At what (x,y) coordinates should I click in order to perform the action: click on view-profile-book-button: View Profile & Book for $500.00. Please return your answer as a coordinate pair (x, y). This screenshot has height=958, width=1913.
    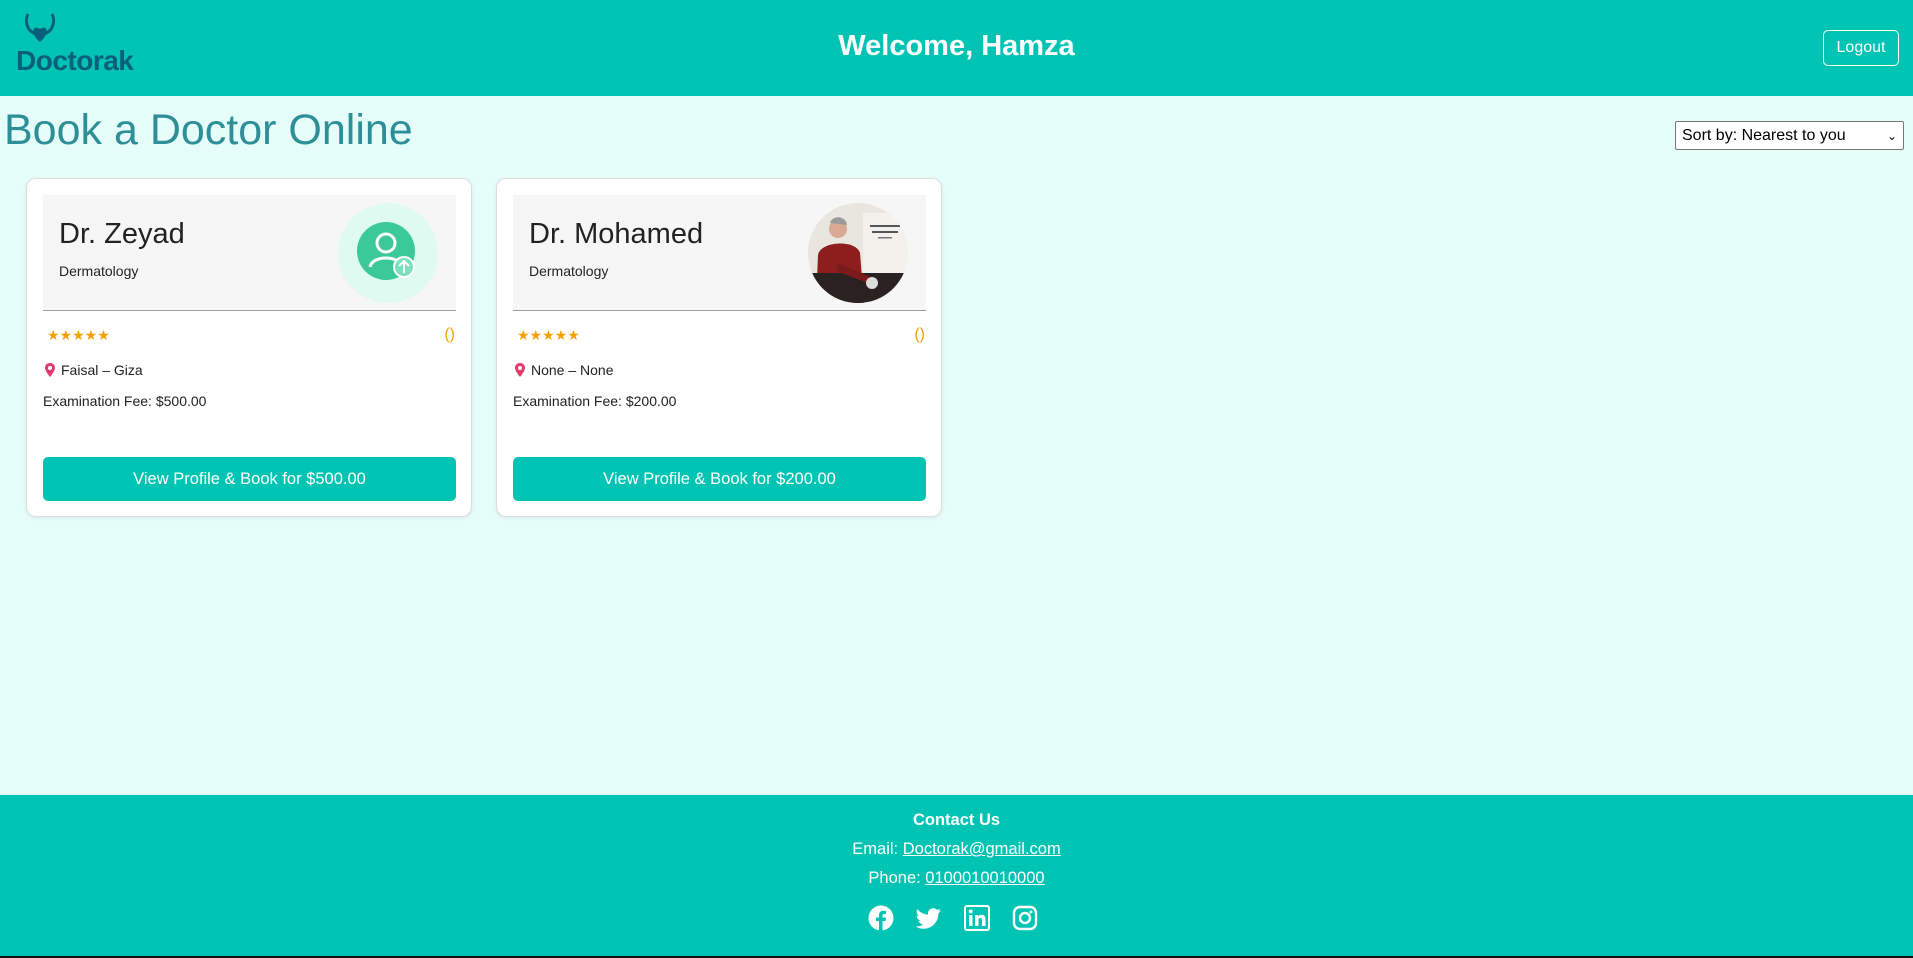
    Looking at the image, I should click on (249, 479).